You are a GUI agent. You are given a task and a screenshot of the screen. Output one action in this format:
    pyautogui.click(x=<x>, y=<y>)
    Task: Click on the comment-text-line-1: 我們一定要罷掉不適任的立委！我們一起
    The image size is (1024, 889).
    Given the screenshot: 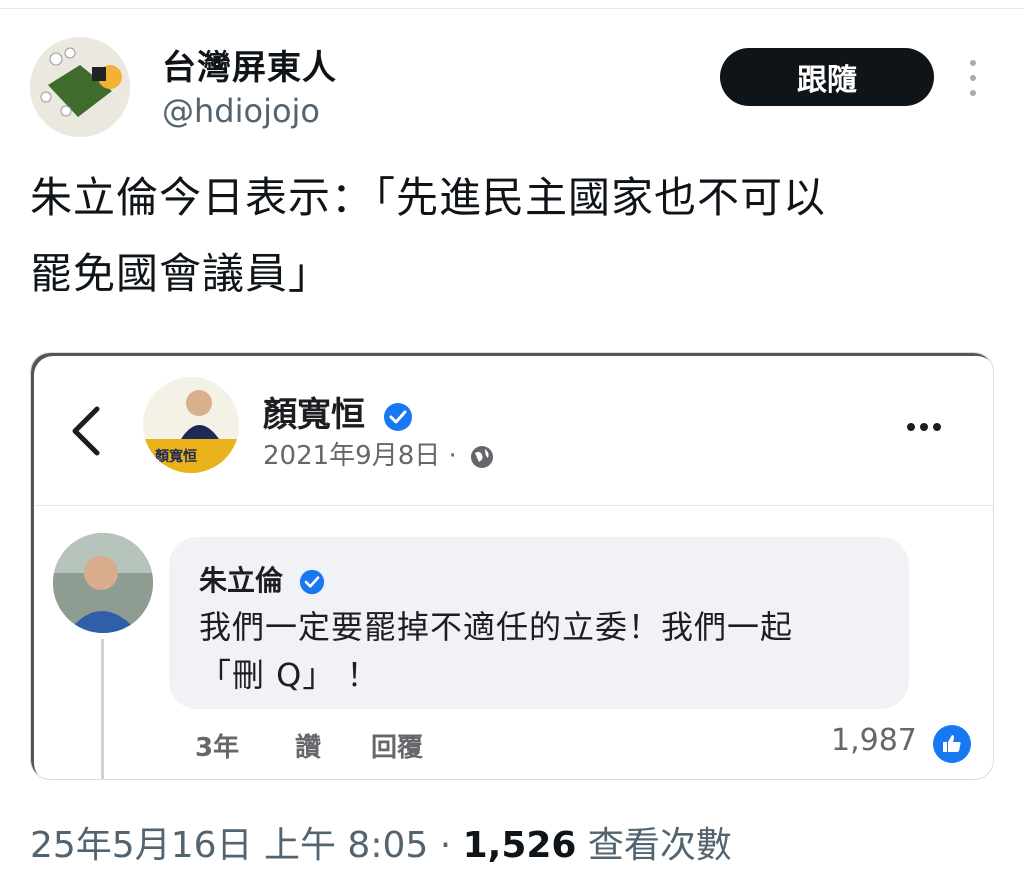 What is the action you would take?
    pyautogui.click(x=496, y=627)
    